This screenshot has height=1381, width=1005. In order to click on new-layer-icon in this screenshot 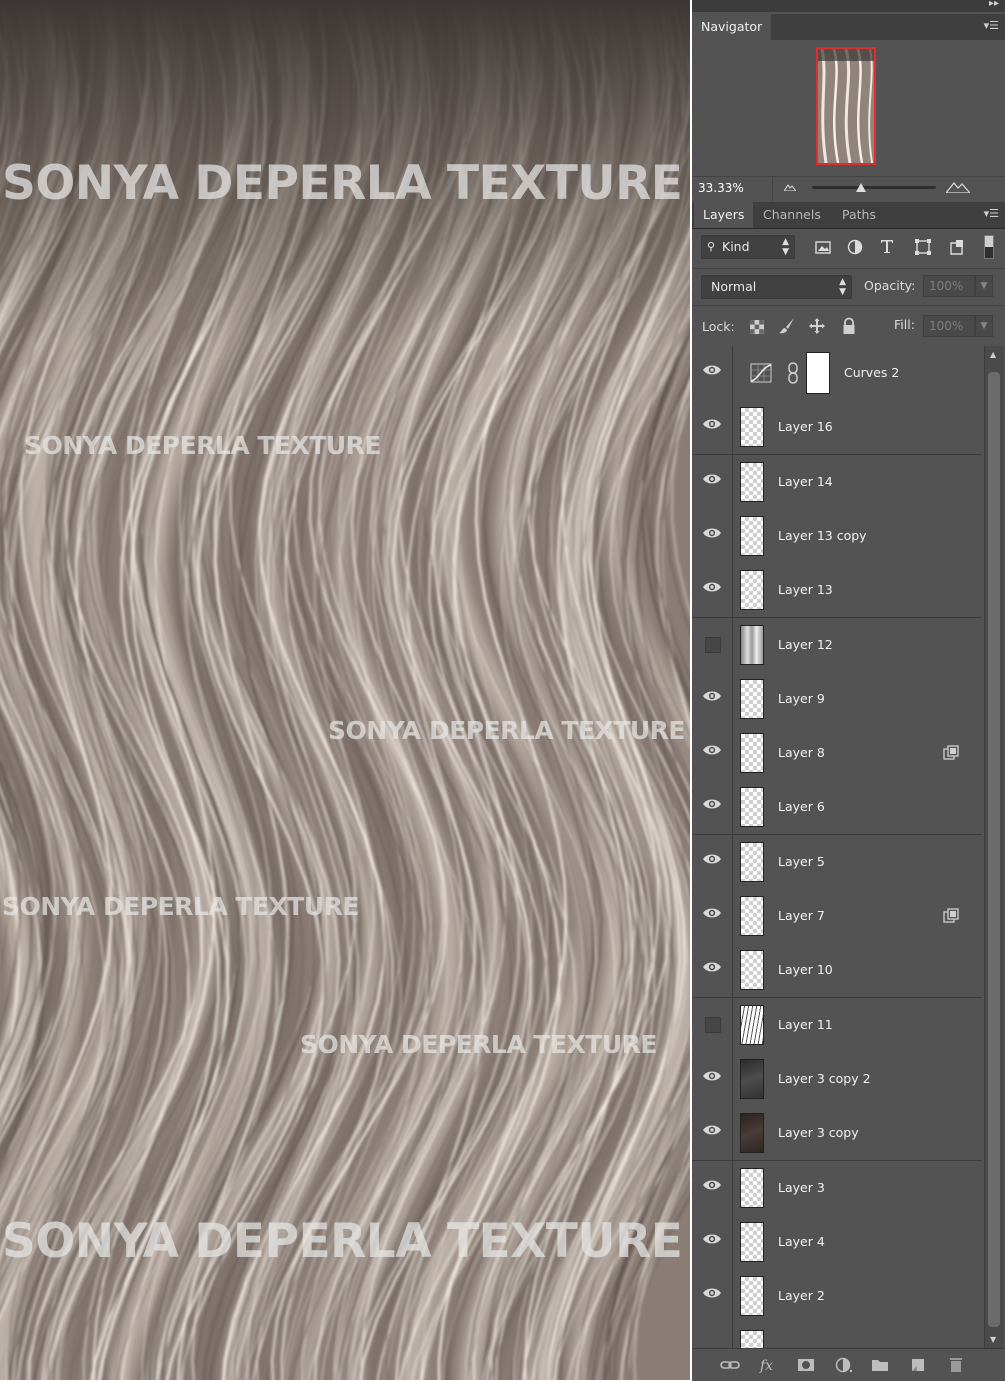, I will do `click(918, 1365)`.